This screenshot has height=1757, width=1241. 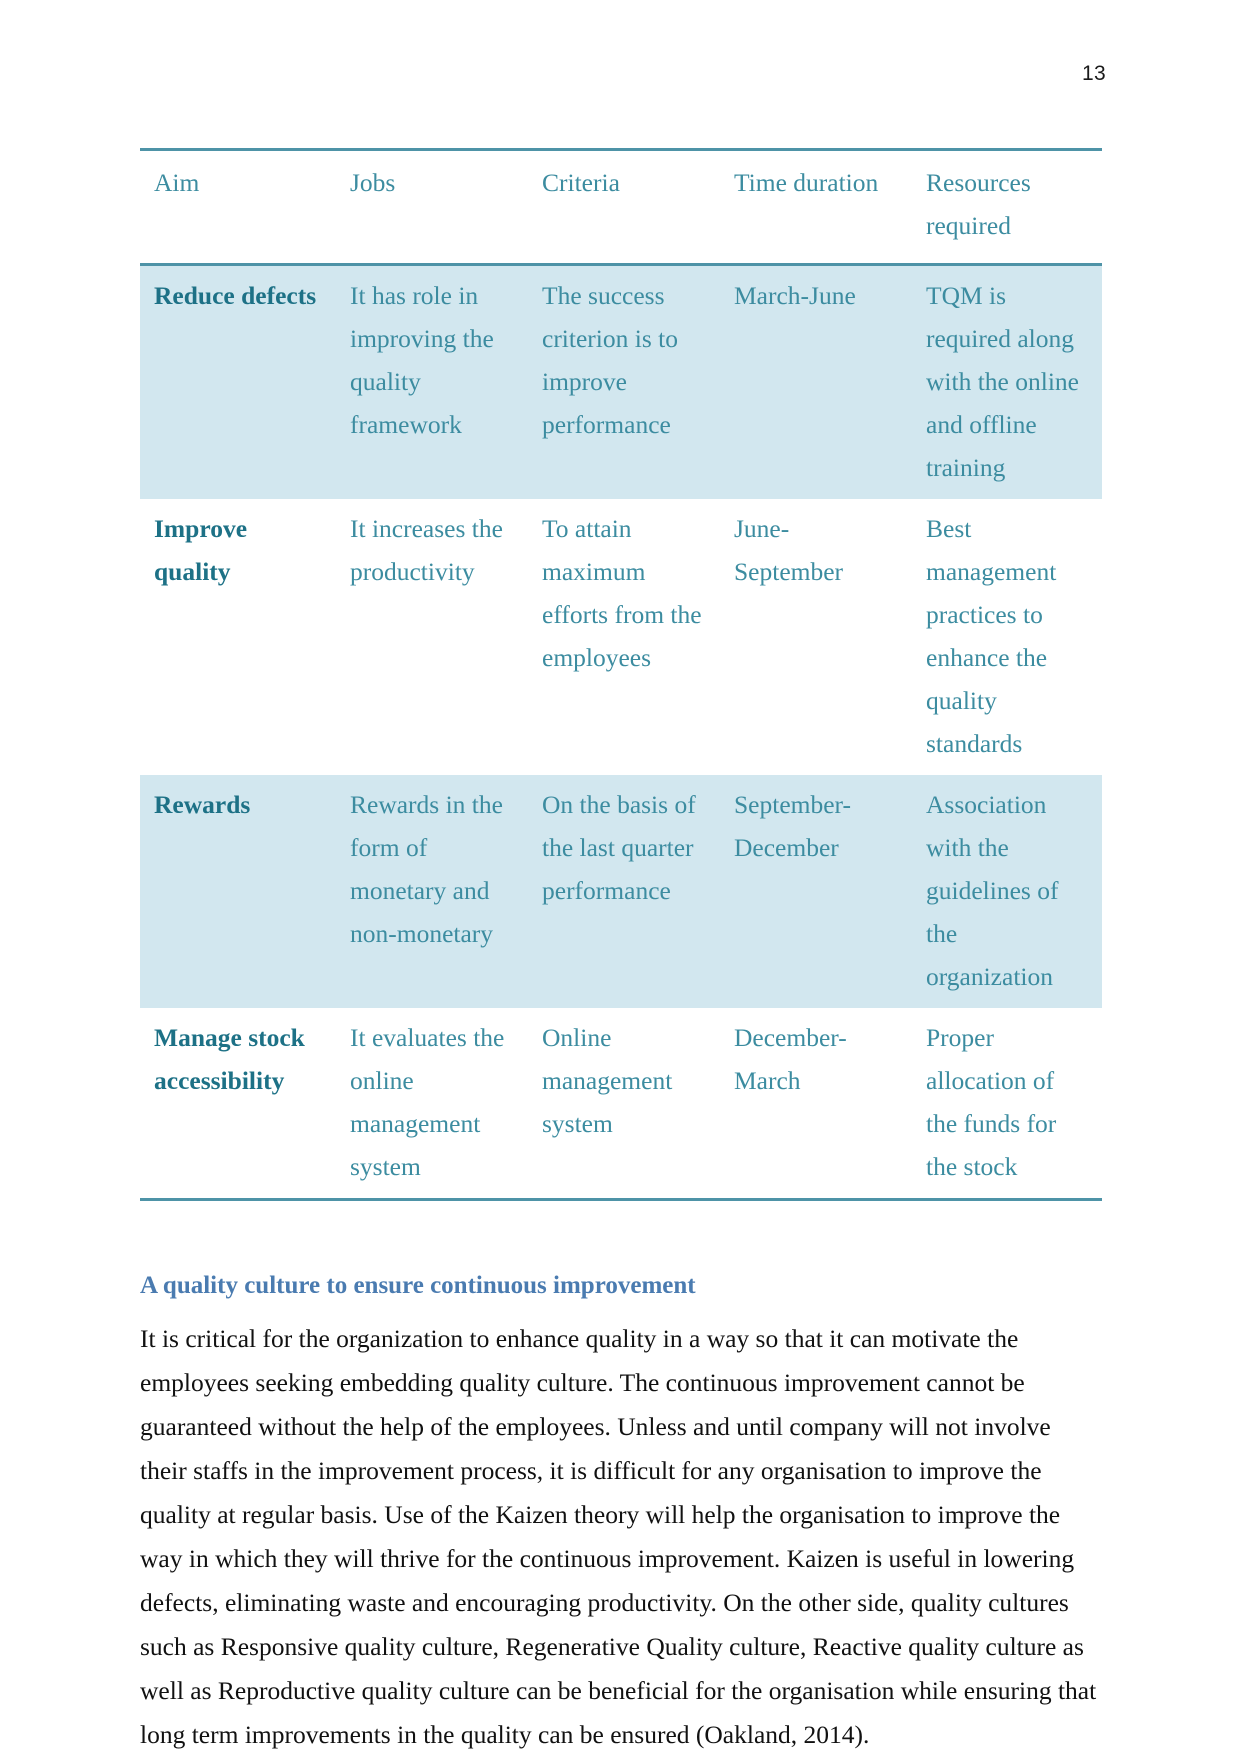 I want to click on column-header-time-duration: Time duration, so click(x=806, y=182).